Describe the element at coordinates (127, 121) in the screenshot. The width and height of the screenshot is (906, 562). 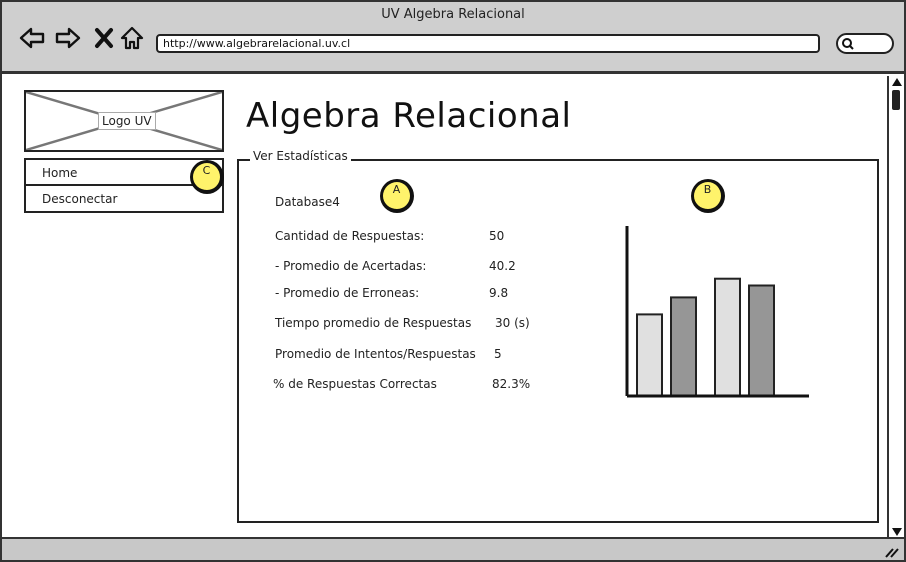
I see `logo-label: Logo UV` at that location.